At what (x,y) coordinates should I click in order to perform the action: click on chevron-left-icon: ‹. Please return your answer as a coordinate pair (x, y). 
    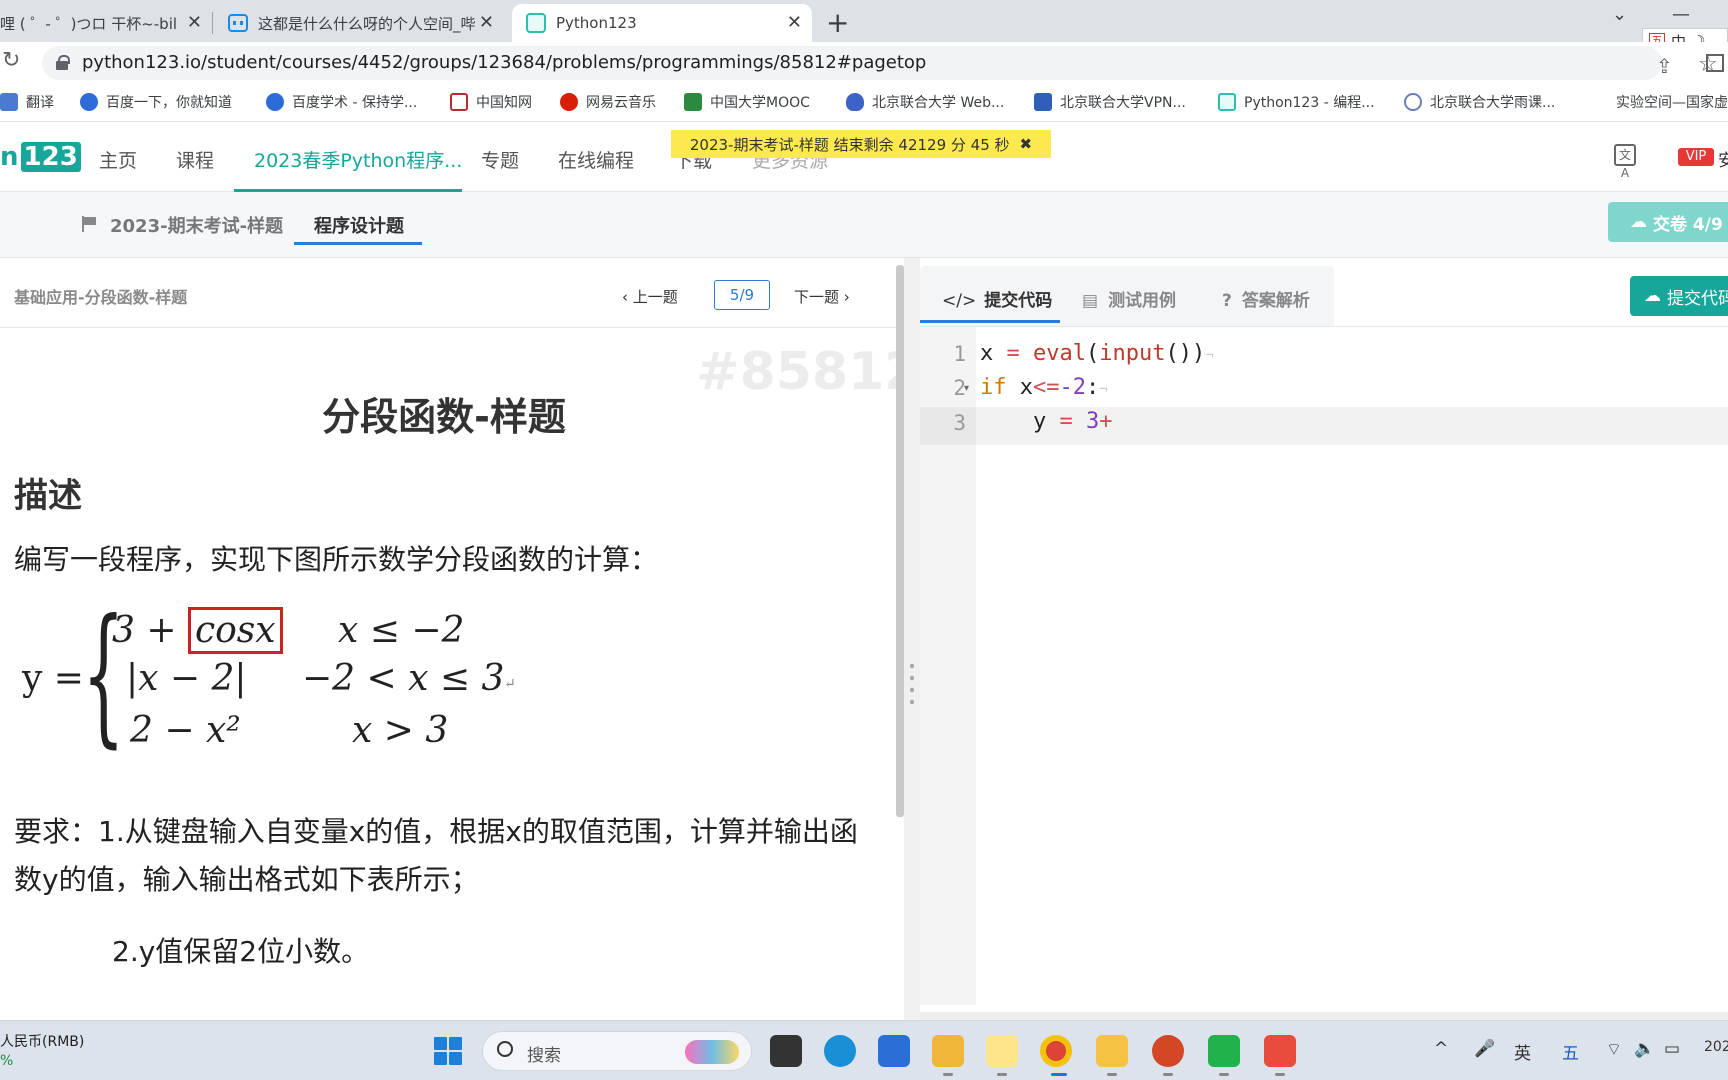
    Looking at the image, I should click on (627, 297).